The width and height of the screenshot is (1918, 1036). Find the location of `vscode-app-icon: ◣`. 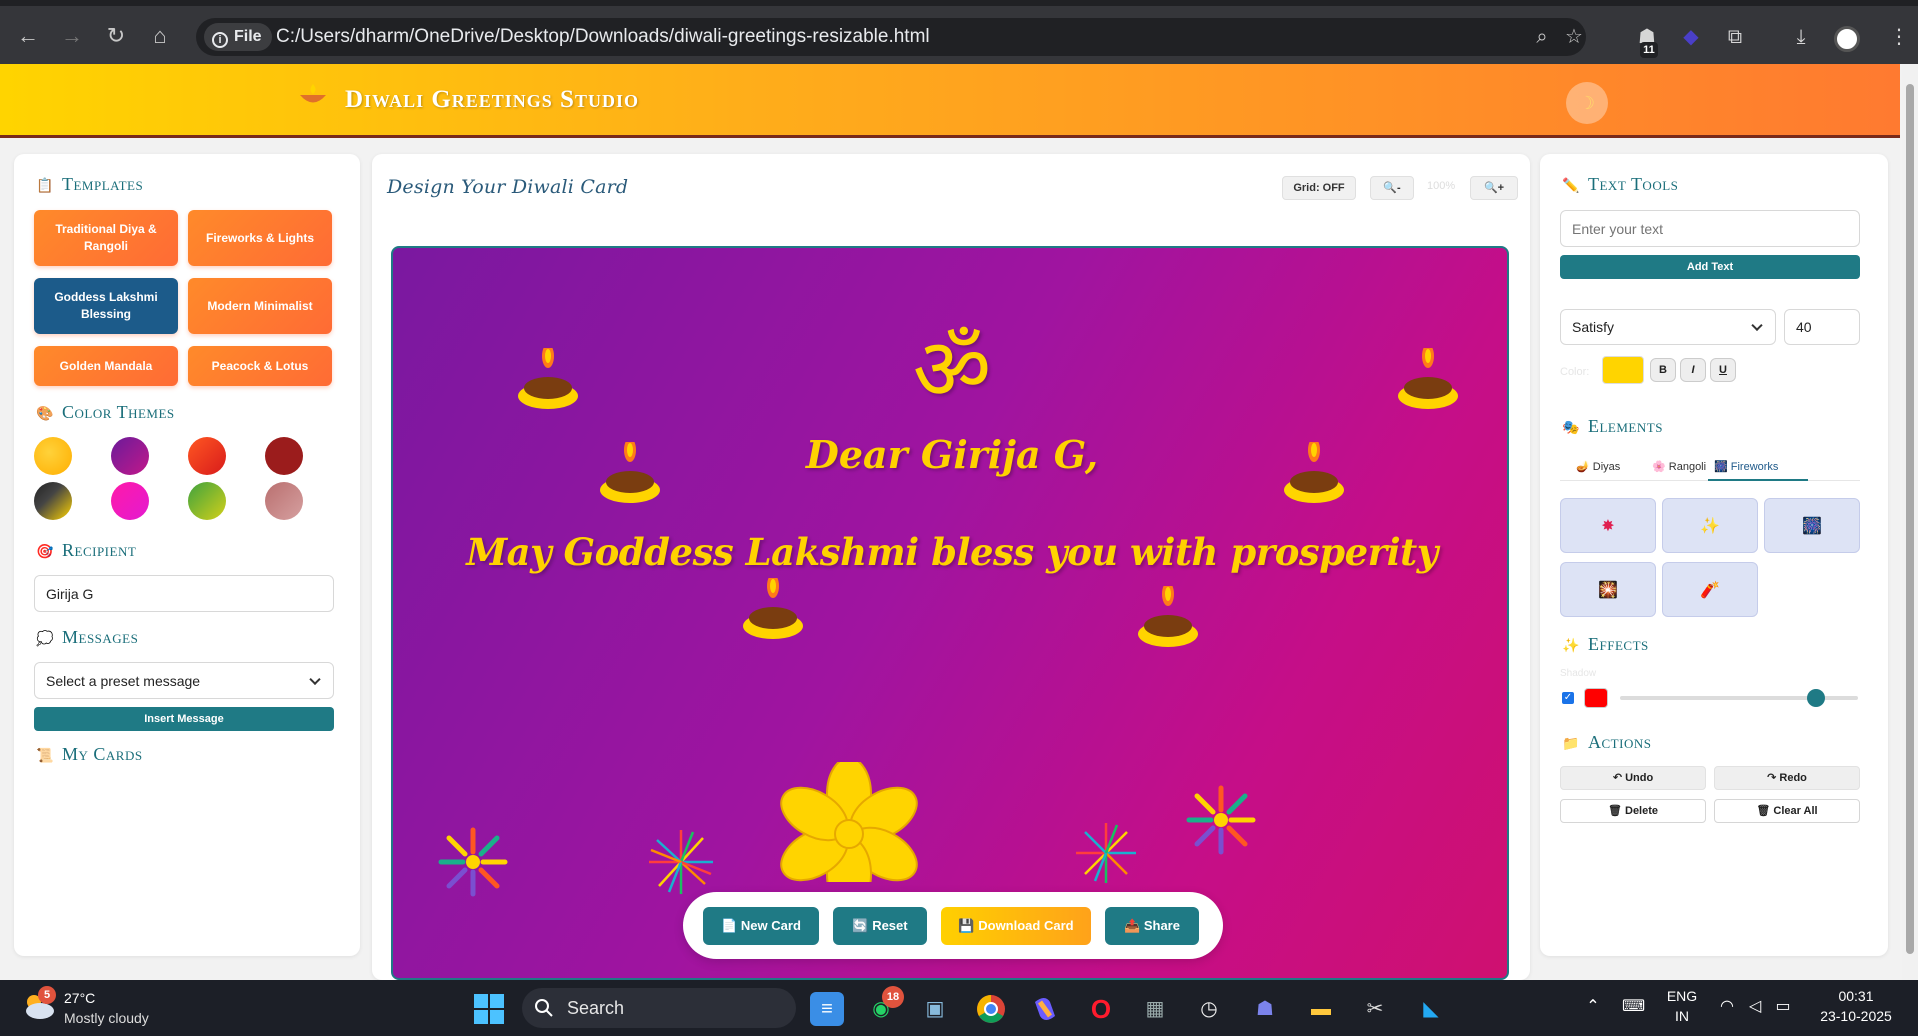

vscode-app-icon: ◣ is located at coordinates (1431, 1009).